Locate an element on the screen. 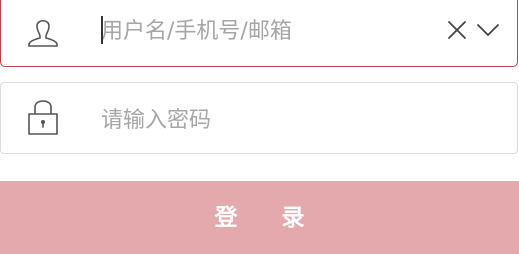  password-input is located at coordinates (264, 121).